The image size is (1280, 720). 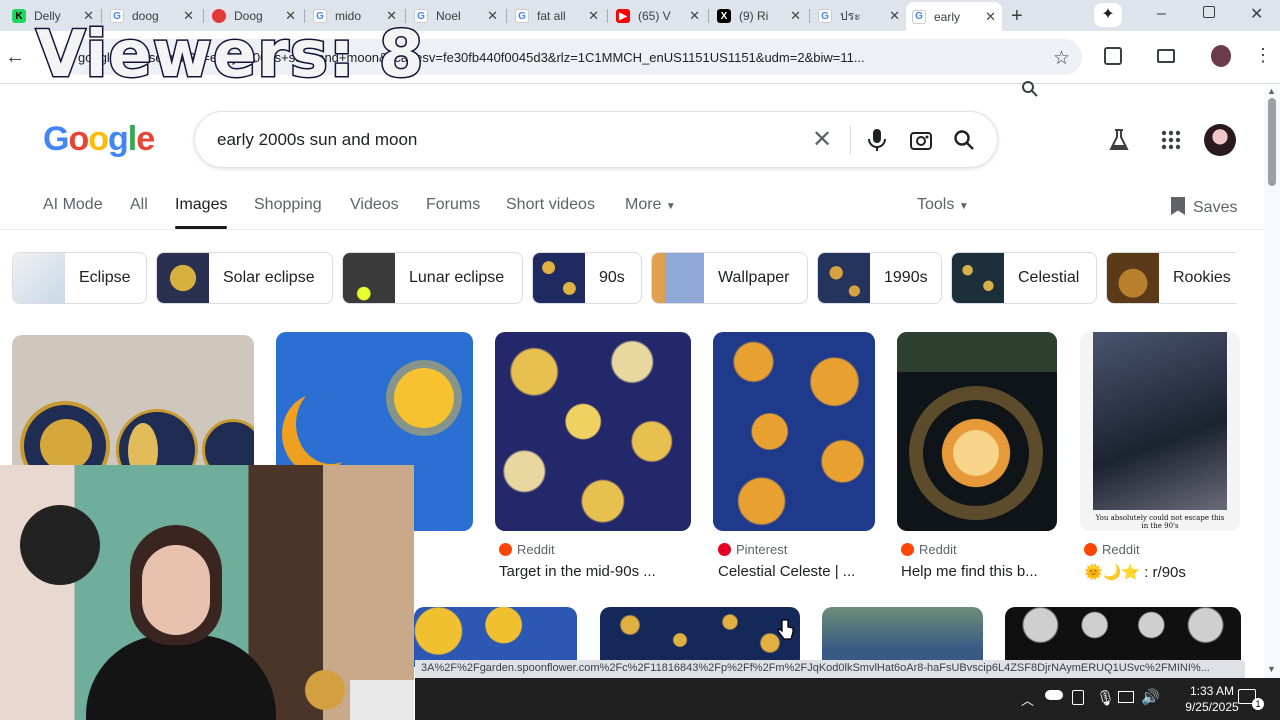 I want to click on network-icon, so click(x=1126, y=697).